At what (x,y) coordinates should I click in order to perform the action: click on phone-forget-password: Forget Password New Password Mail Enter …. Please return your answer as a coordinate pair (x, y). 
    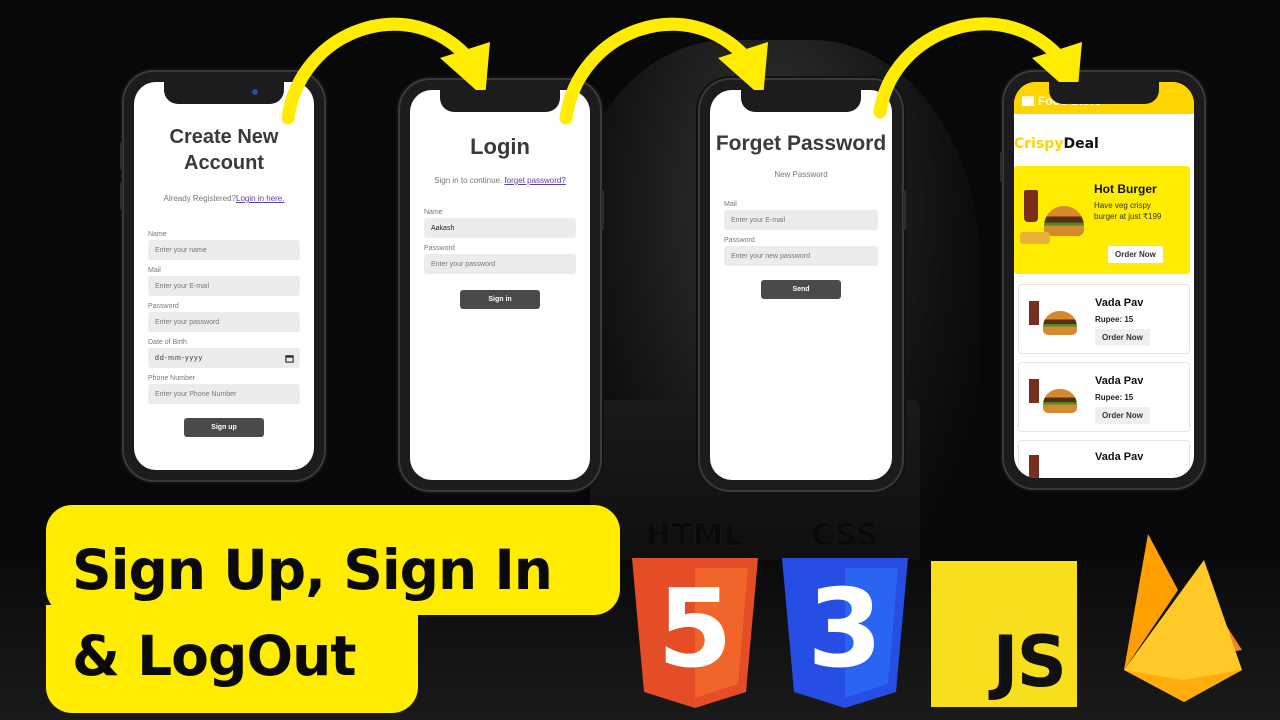
    Looking at the image, I should click on (803, 285).